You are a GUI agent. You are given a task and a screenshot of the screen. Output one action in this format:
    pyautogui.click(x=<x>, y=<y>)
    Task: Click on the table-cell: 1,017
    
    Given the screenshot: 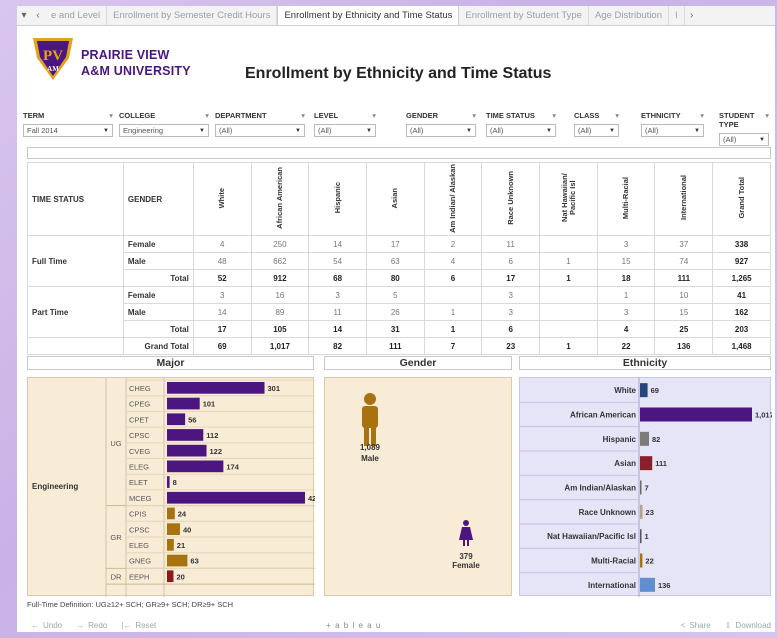 What is the action you would take?
    pyautogui.click(x=280, y=346)
    